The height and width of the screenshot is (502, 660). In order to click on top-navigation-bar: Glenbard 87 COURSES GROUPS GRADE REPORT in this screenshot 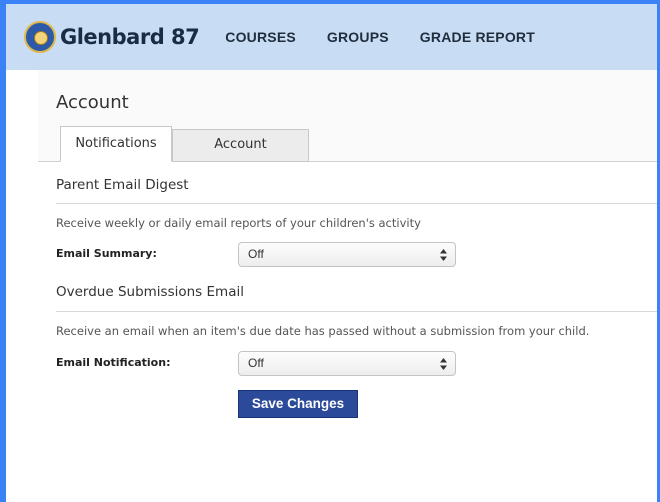, I will do `click(331, 37)`.